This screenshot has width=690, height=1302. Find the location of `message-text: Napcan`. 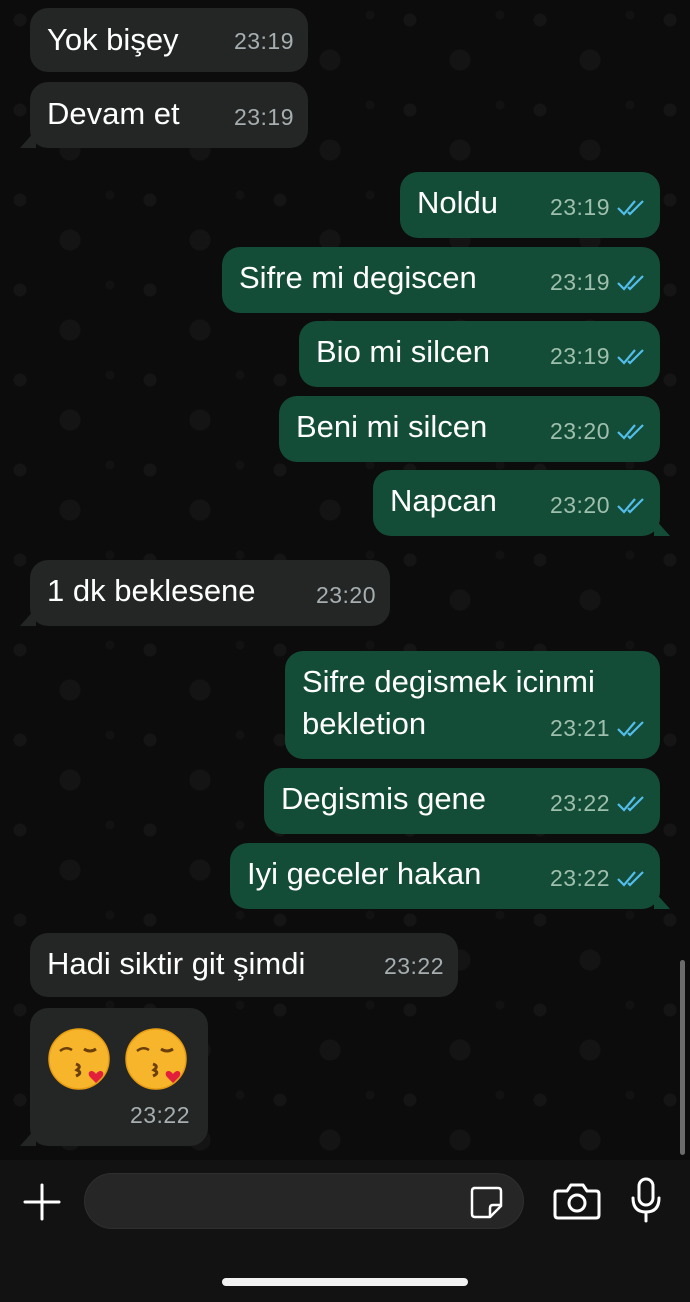

message-text: Napcan is located at coordinates (443, 500).